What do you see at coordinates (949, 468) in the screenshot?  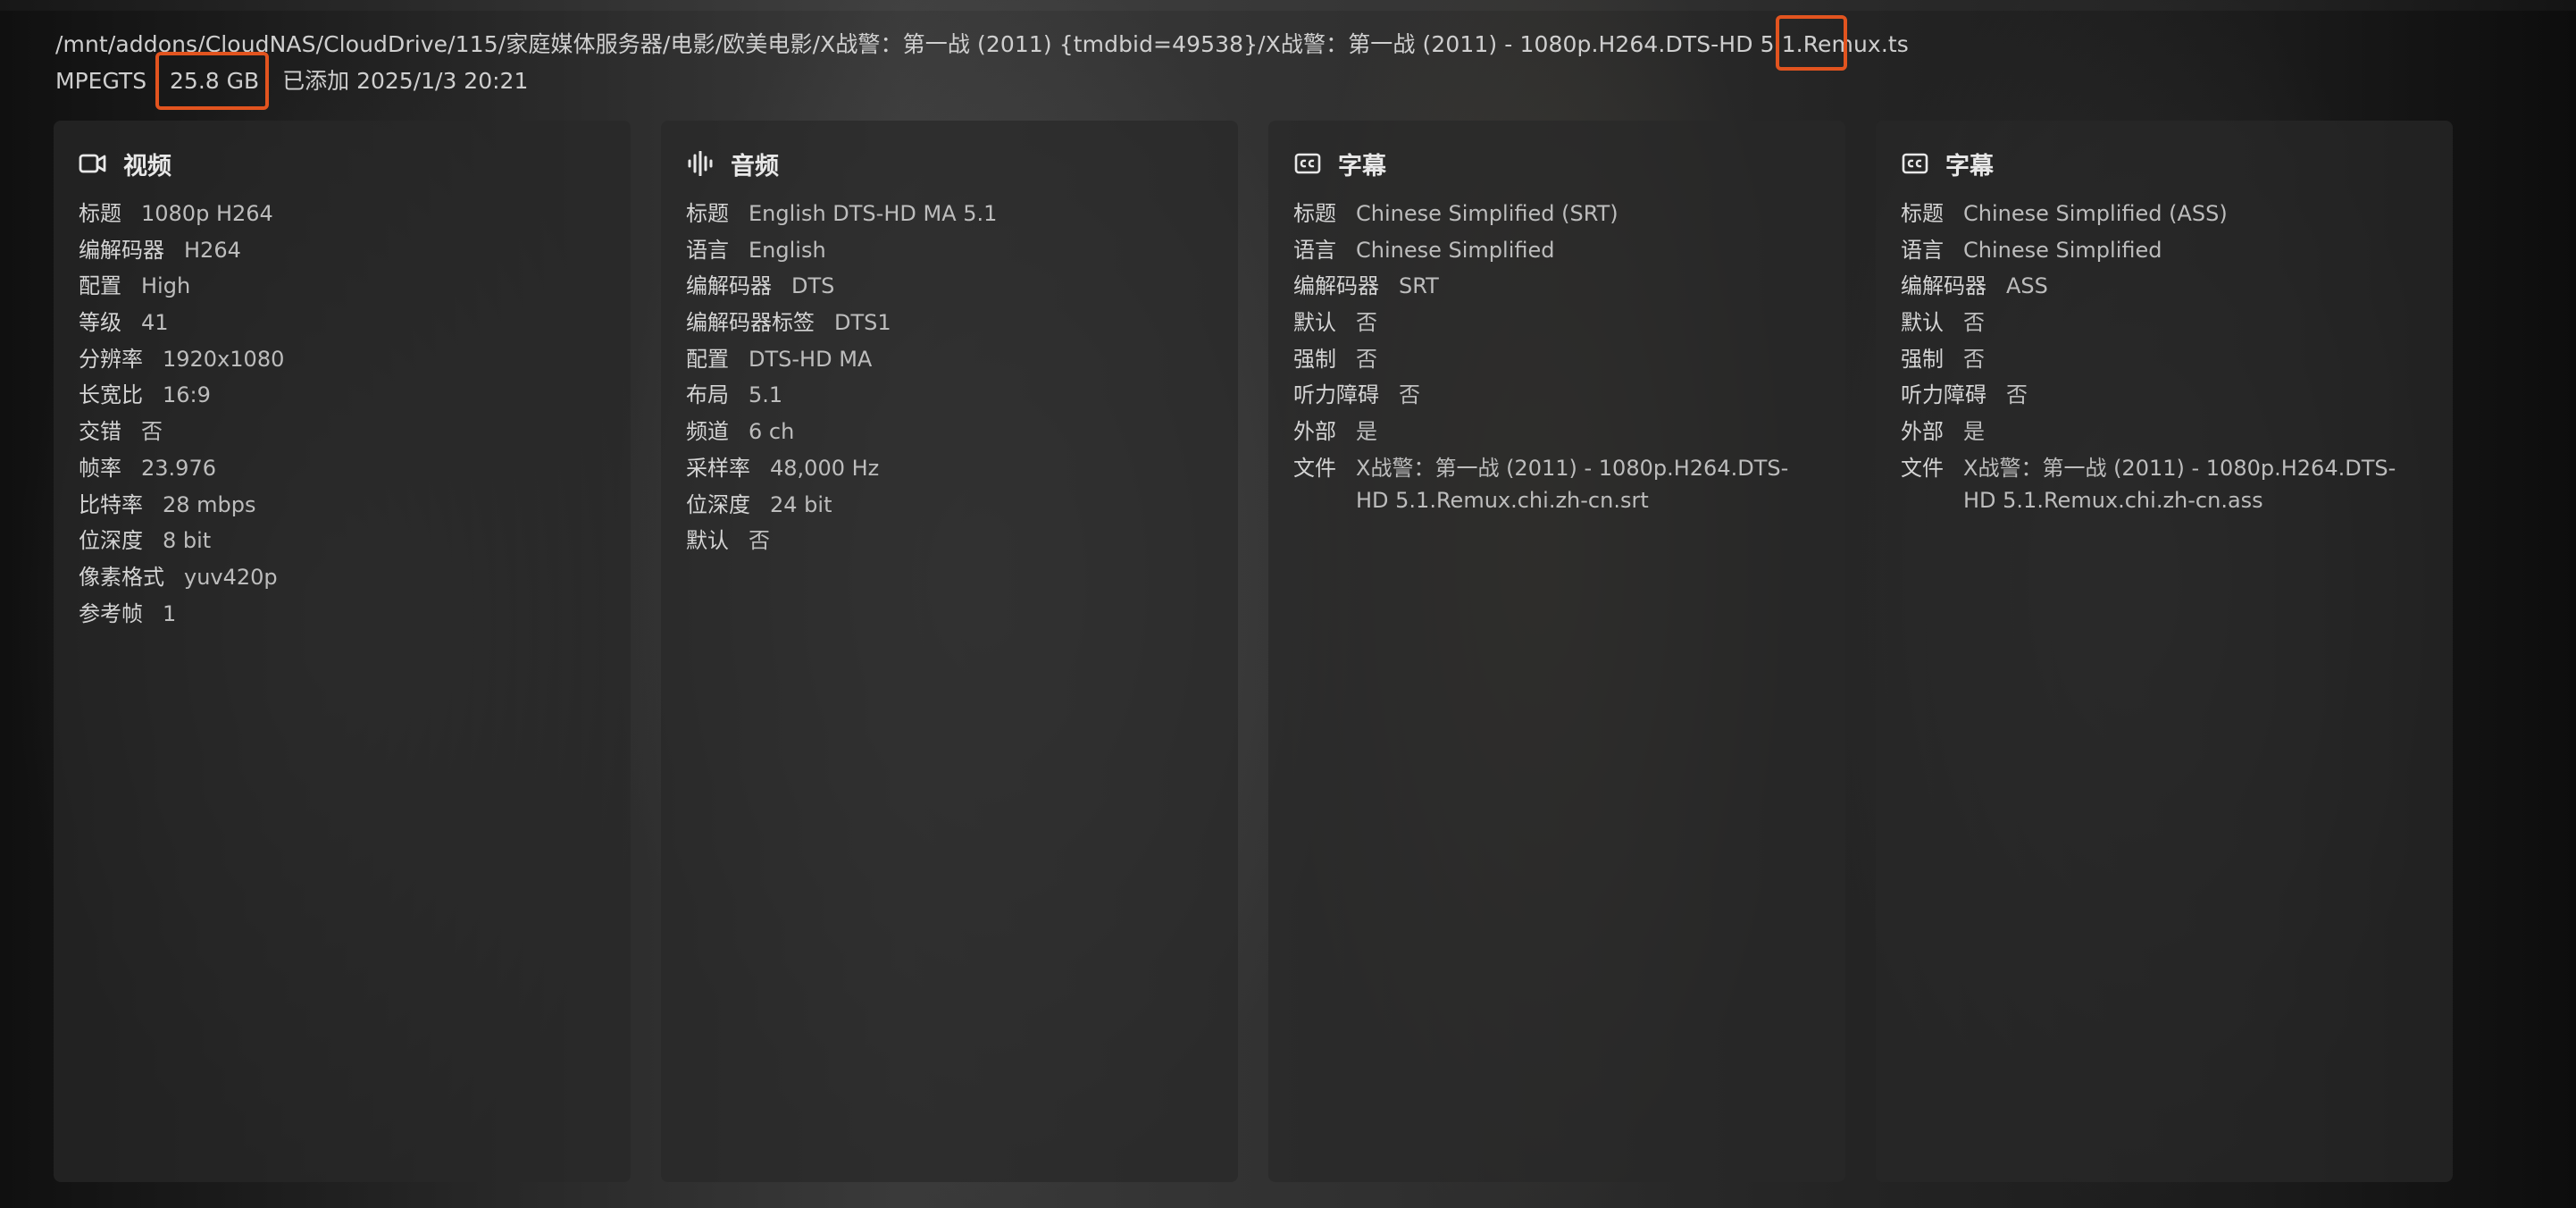 I see `info-row: 采样率 48,000 Hz` at bounding box center [949, 468].